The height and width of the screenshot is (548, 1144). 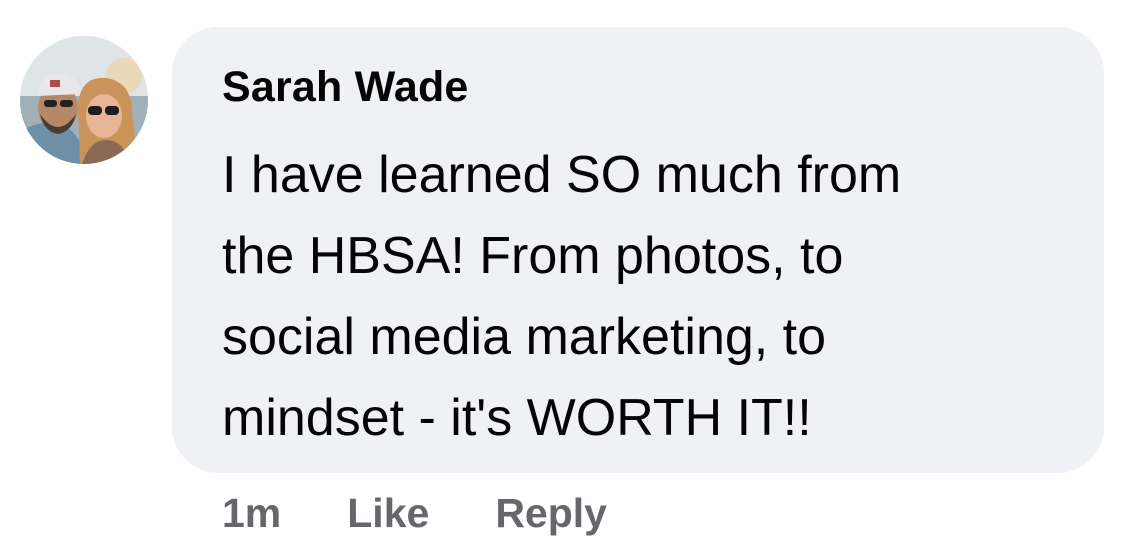 What do you see at coordinates (517, 418) in the screenshot?
I see `comment-text-line: mindset - it's WORTH IT!!` at bounding box center [517, 418].